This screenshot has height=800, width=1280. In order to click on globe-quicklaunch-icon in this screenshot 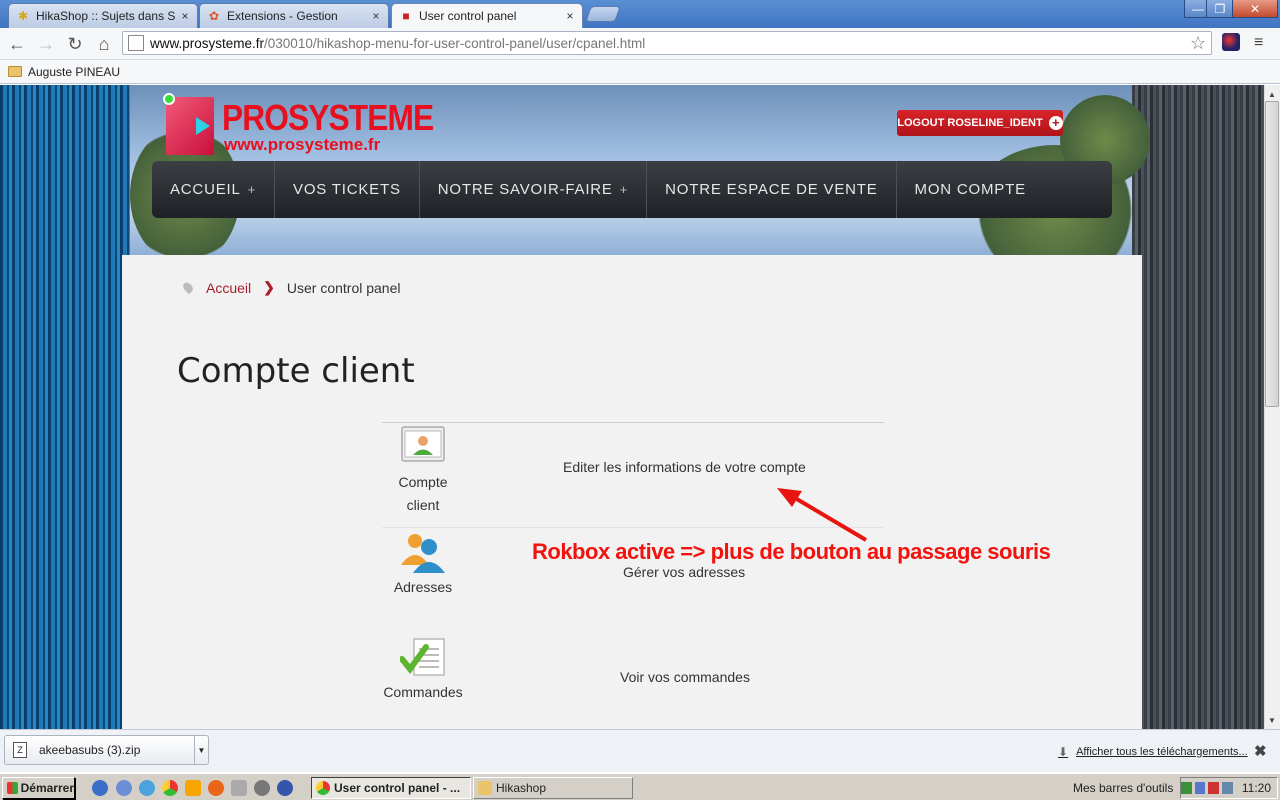, I will do `click(124, 788)`.